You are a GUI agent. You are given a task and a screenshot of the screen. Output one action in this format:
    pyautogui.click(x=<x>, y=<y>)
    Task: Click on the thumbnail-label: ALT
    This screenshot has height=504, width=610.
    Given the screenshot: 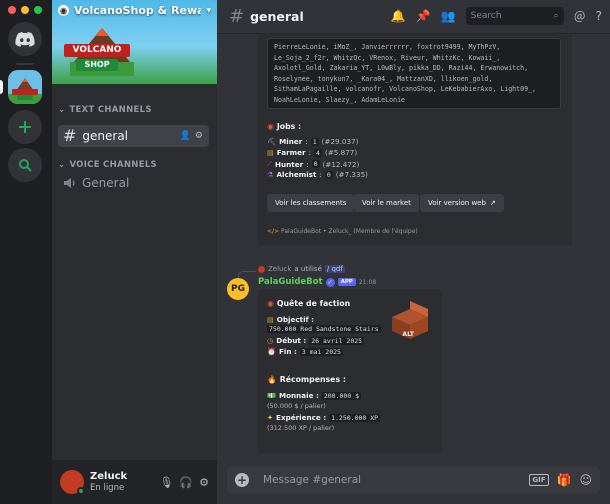 What is the action you would take?
    pyautogui.click(x=408, y=334)
    